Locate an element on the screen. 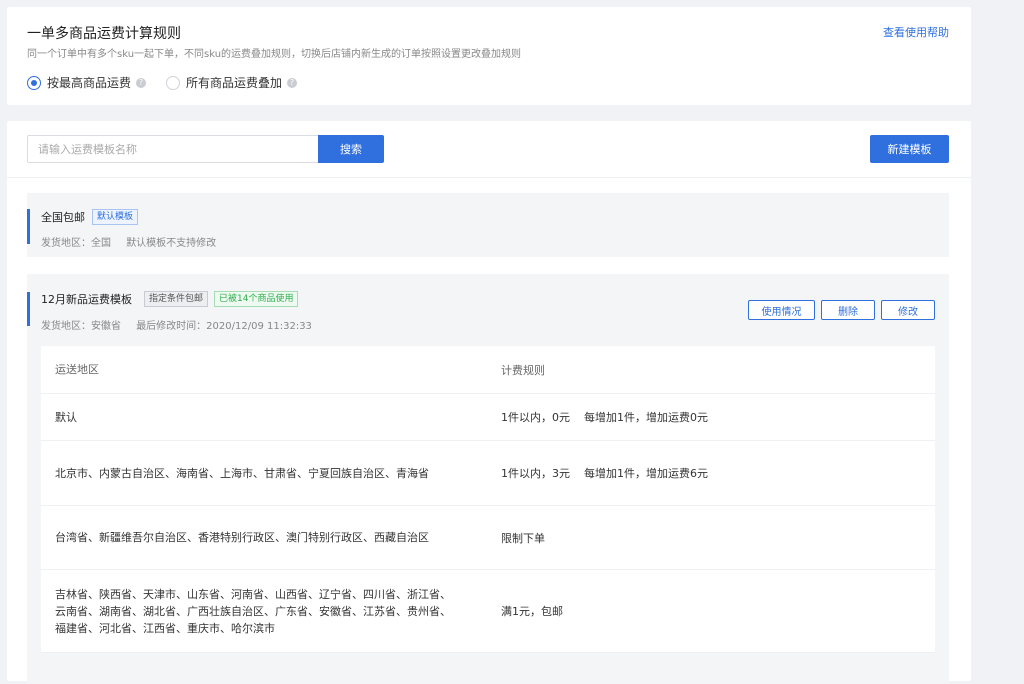 This screenshot has width=1024, height=684. ship-region: 发货地区：全国 is located at coordinates (76, 243).